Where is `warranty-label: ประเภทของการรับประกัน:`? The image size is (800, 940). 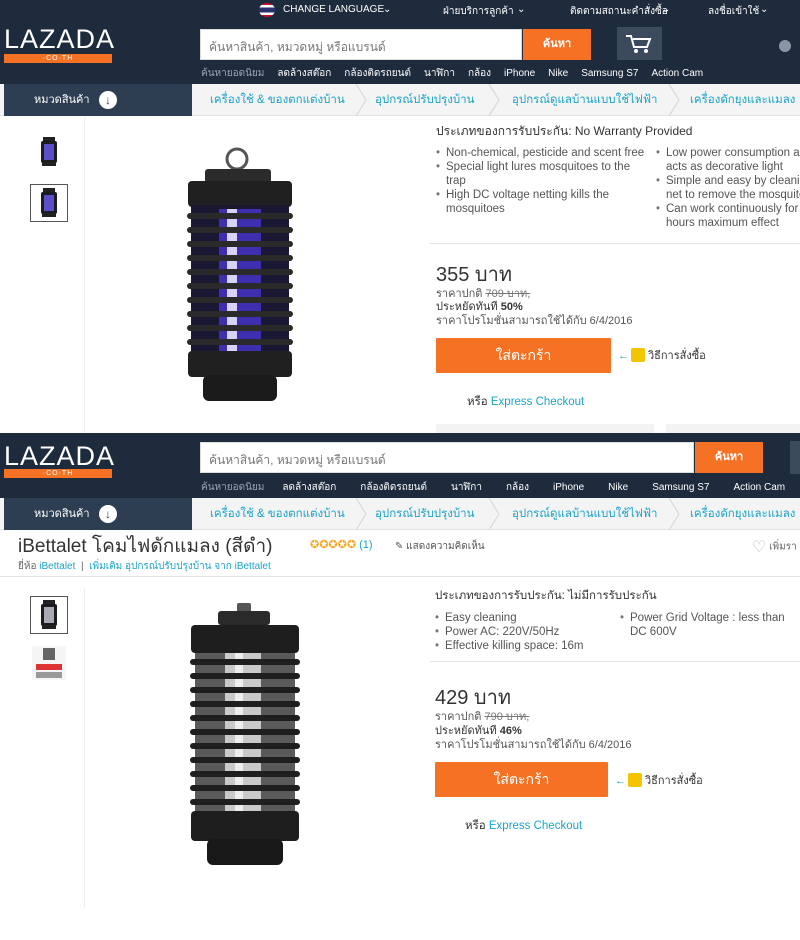
warranty-label: ประเภทของการรับประกัน: is located at coordinates (500, 596).